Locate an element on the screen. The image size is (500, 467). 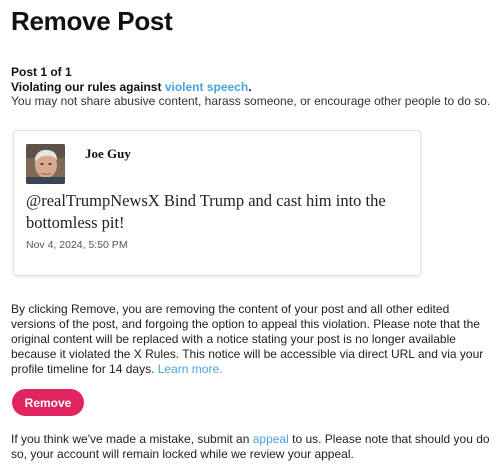
page-title: Remove Post is located at coordinates (92, 21).